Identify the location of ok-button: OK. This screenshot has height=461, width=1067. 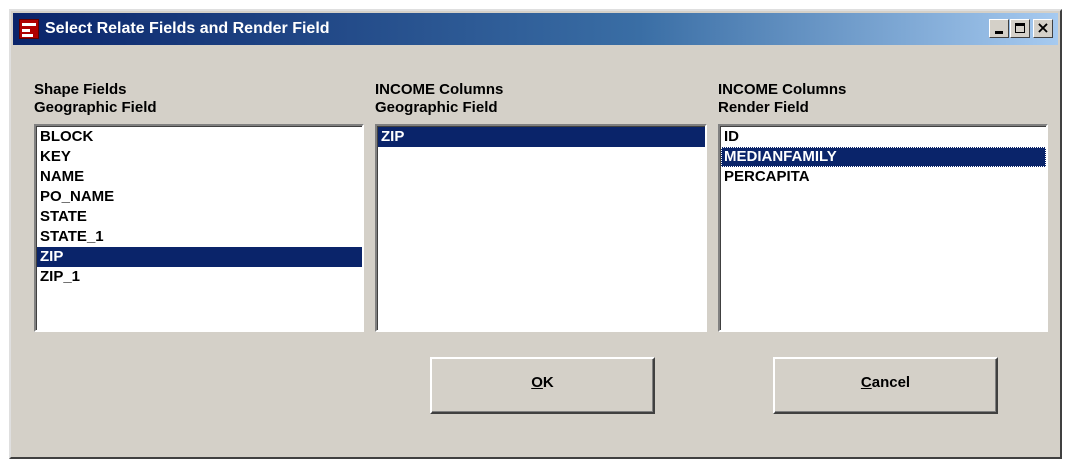
(542, 385).